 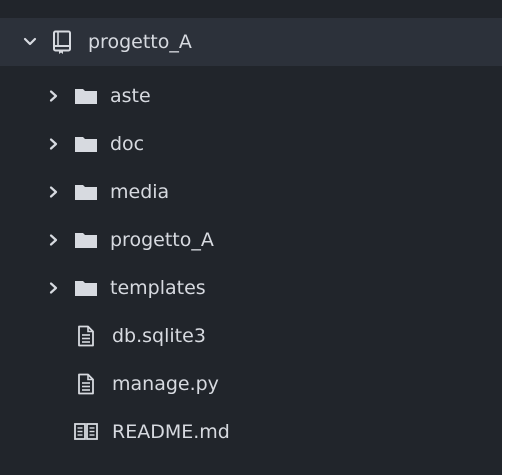 I want to click on tree-item-aste: aste, so click(x=251, y=96).